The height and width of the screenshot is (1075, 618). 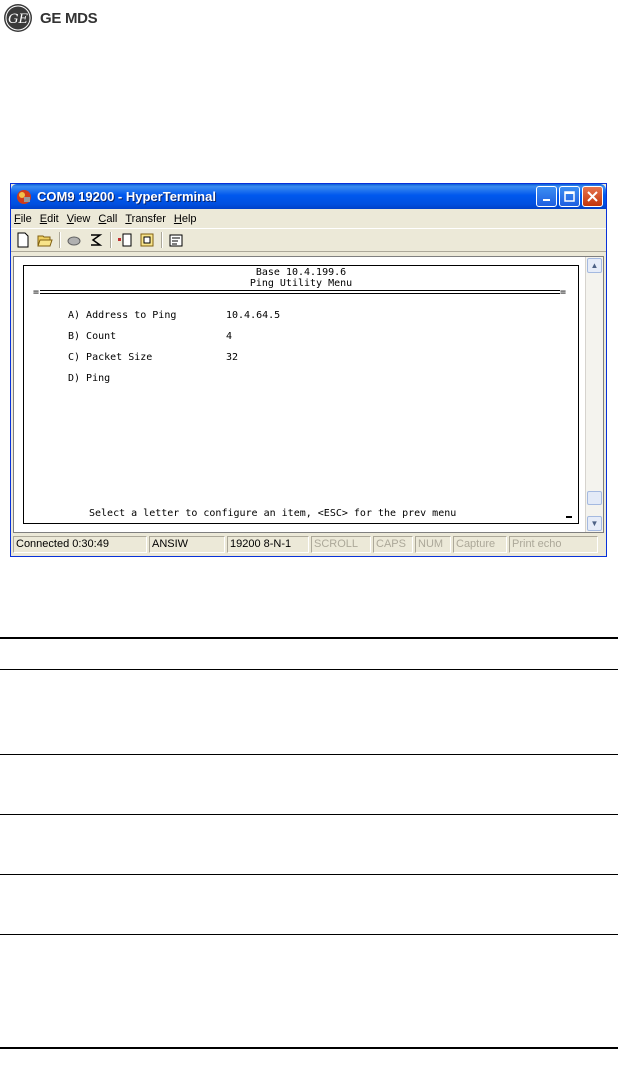 What do you see at coordinates (546, 196) in the screenshot?
I see `minimize-button` at bounding box center [546, 196].